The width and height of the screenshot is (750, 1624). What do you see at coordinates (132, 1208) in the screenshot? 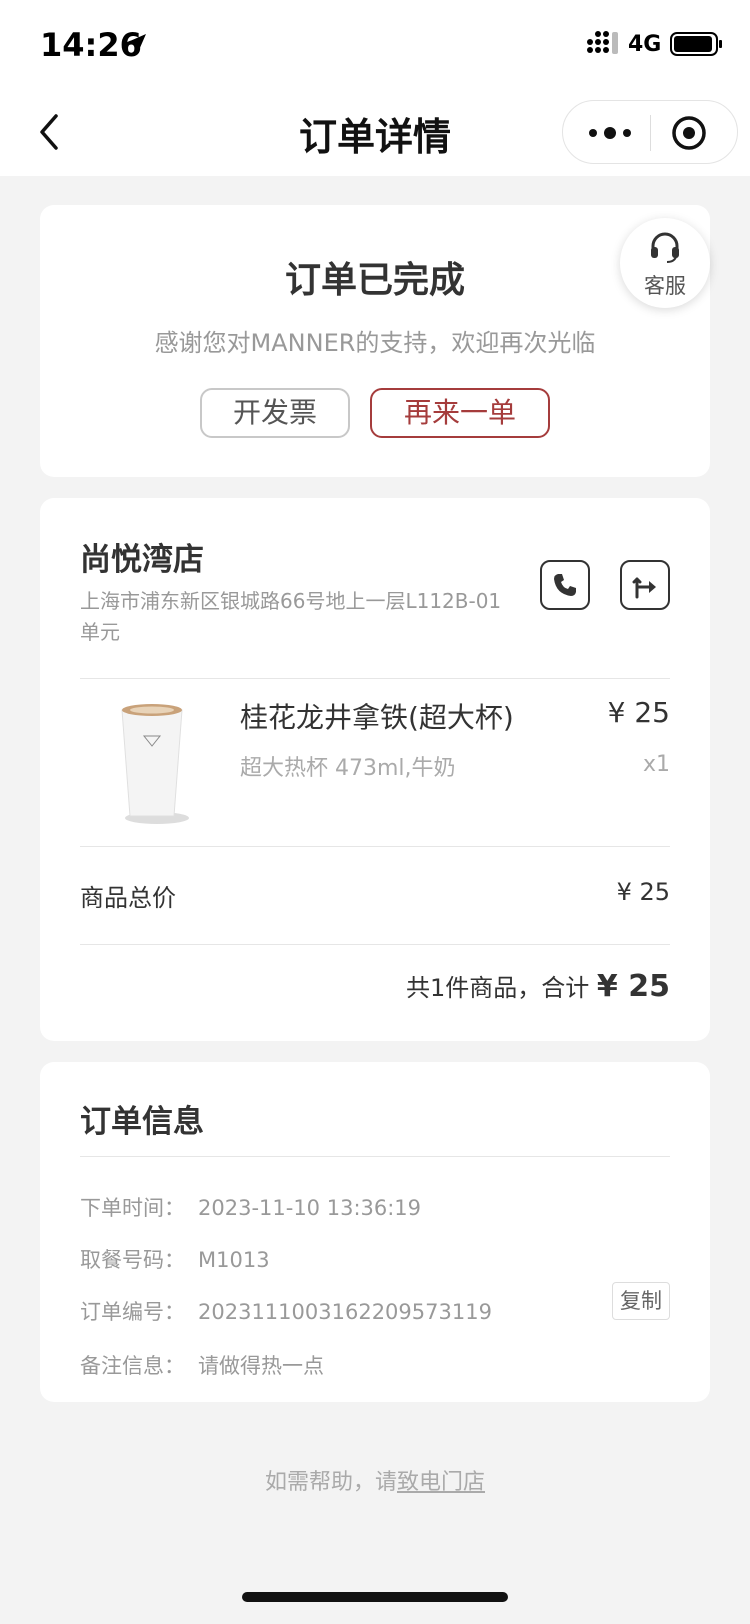
I see `order-time-label: 下单时间：` at bounding box center [132, 1208].